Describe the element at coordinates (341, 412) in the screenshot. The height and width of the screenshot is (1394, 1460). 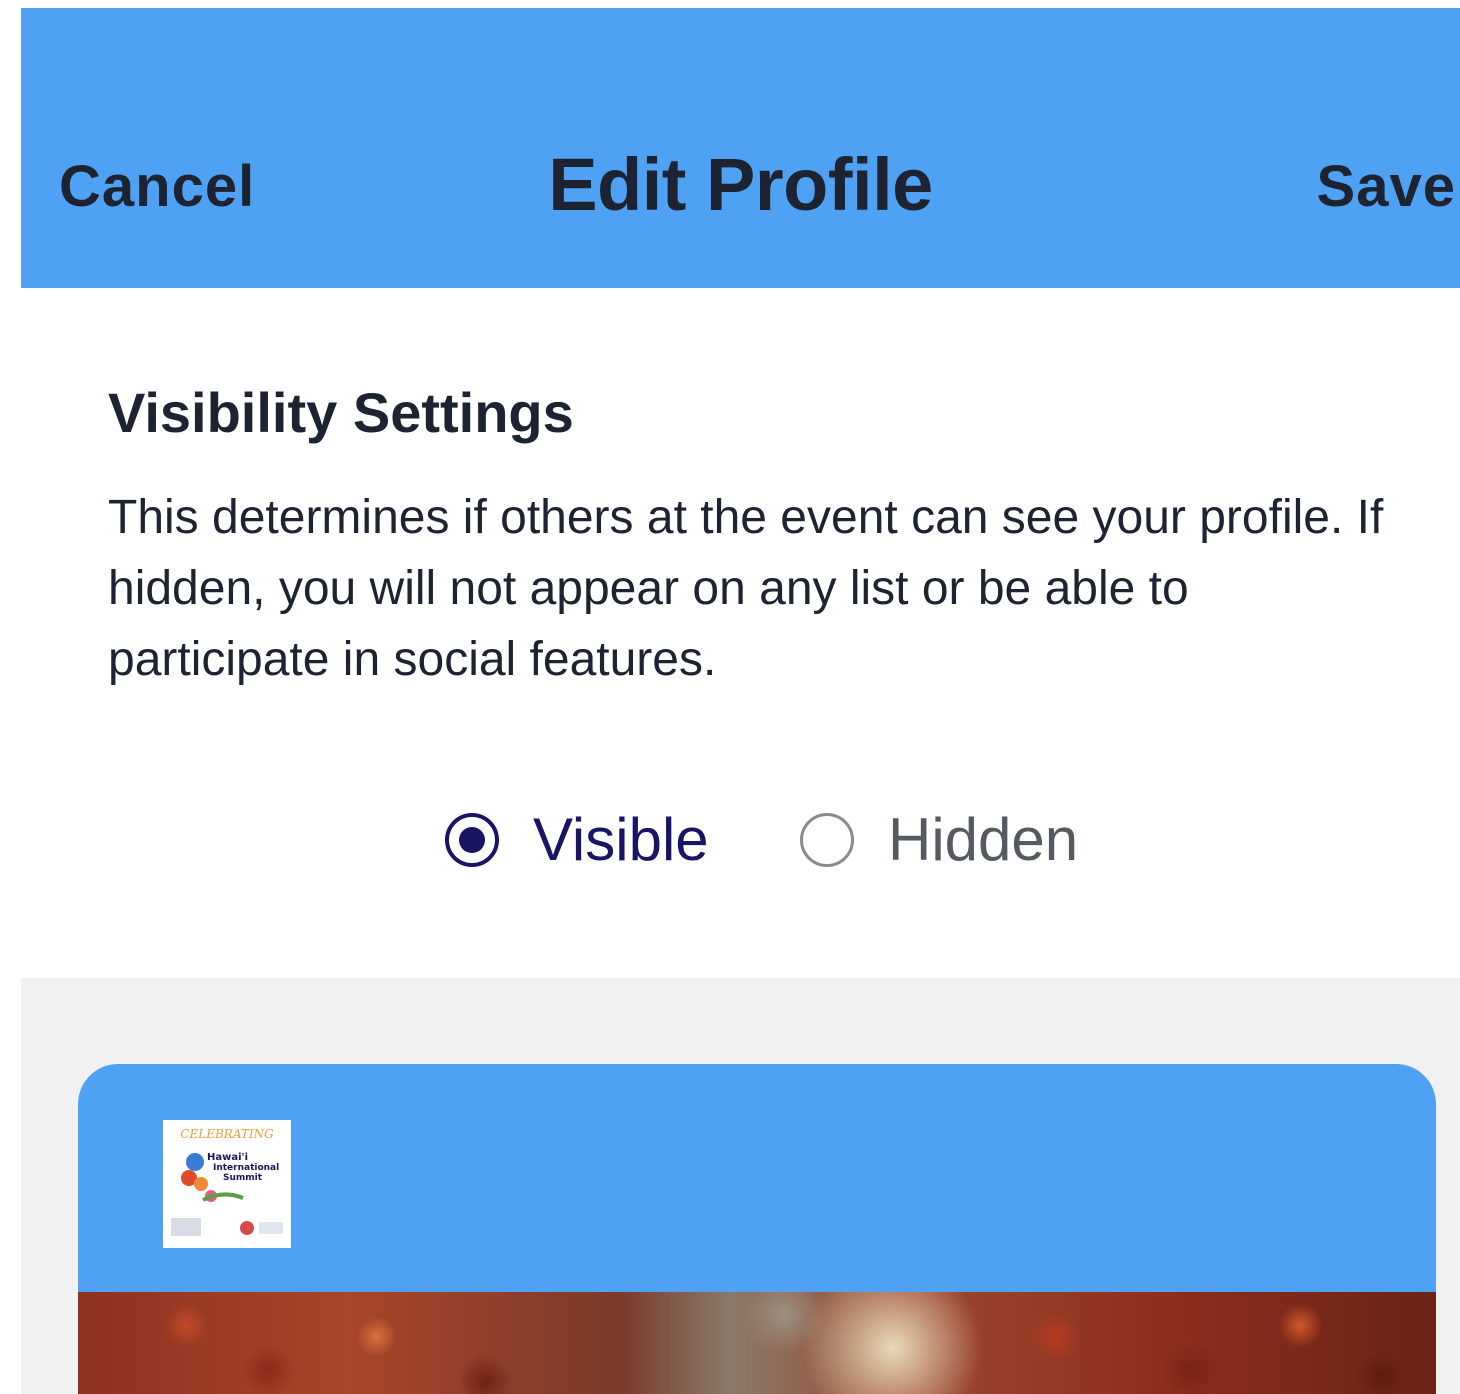
I see `visibility-settings-heading: Visibility Settings` at that location.